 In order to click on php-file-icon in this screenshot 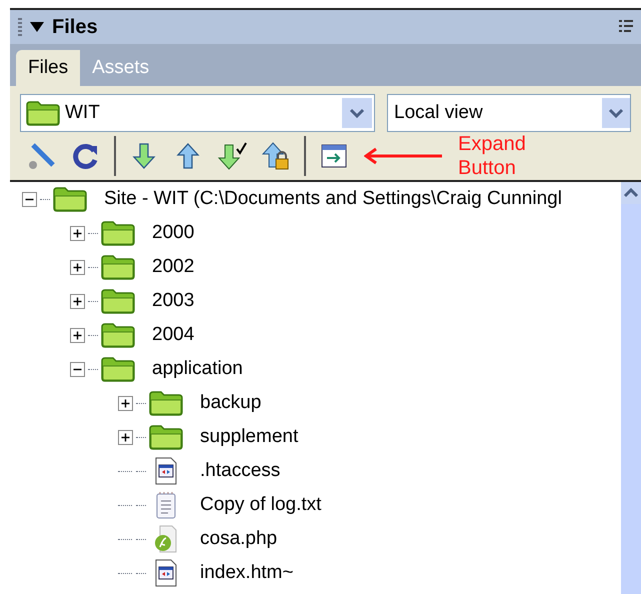, I will do `click(166, 539)`.